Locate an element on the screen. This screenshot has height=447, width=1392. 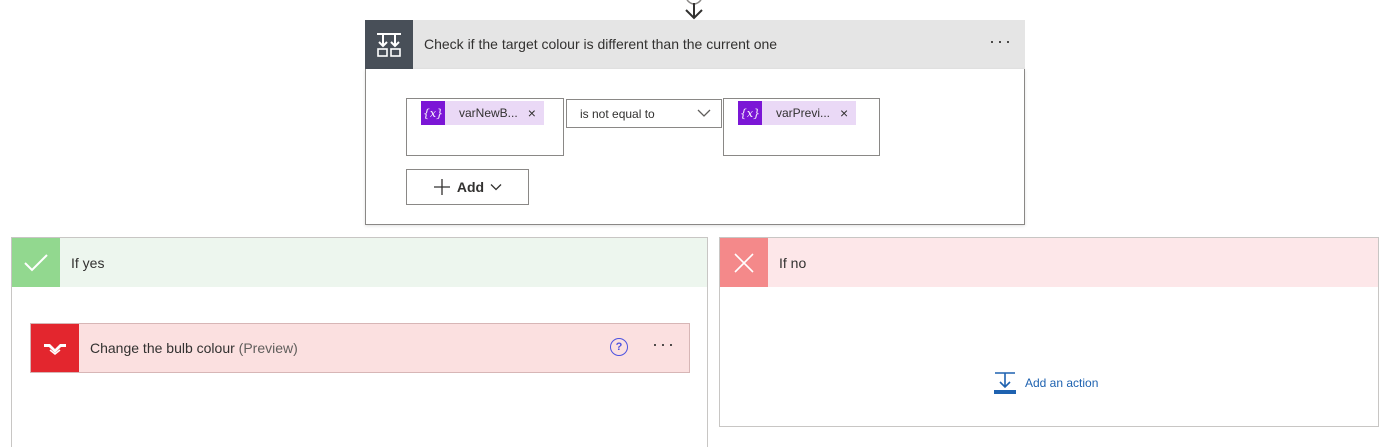
operator-value: is not equal to is located at coordinates (617, 114).